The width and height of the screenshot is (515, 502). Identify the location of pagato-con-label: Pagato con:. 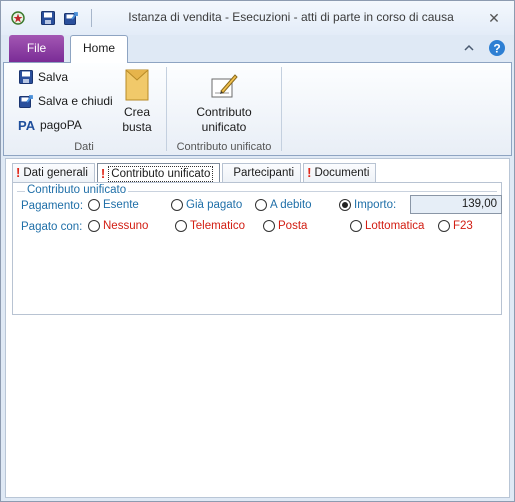
(52, 227).